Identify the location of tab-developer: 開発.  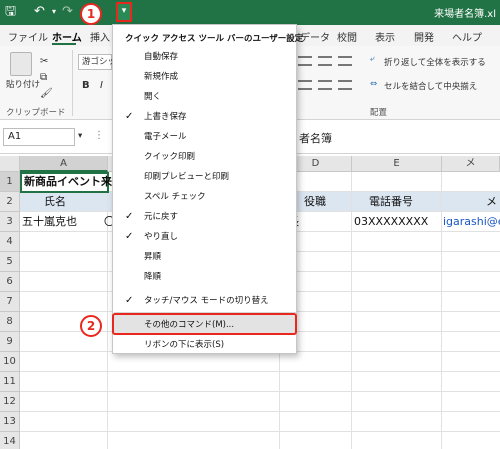
(424, 36).